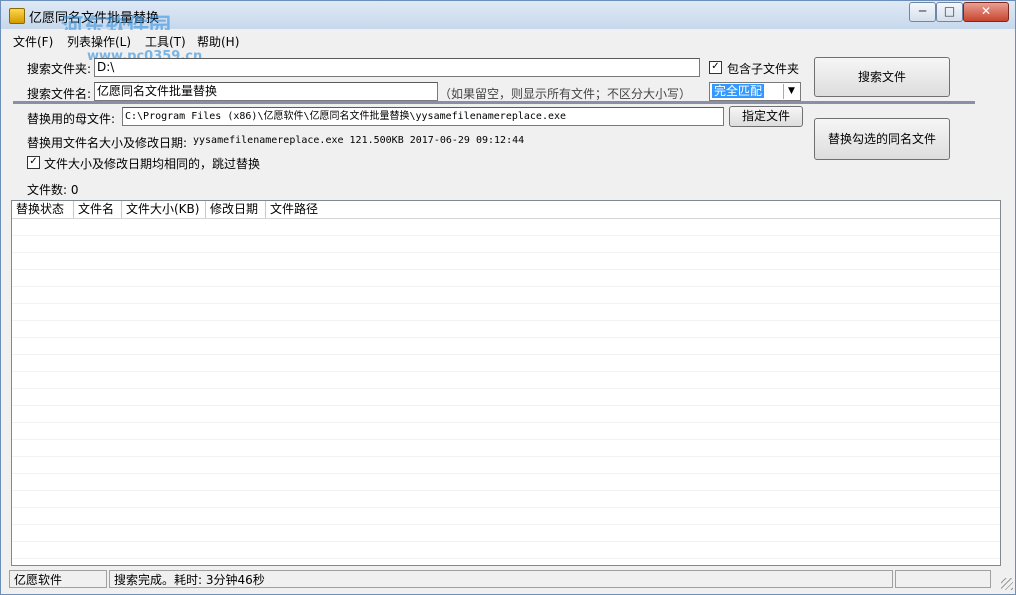 Image resolution: width=1016 pixels, height=595 pixels. Describe the element at coordinates (986, 12) in the screenshot. I see `close-button: ✕` at that location.